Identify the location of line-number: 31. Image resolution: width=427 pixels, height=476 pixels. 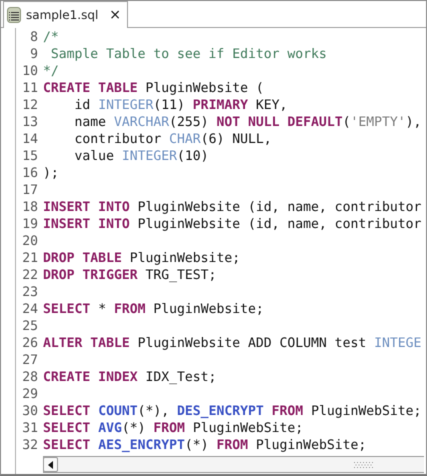
(29, 428).